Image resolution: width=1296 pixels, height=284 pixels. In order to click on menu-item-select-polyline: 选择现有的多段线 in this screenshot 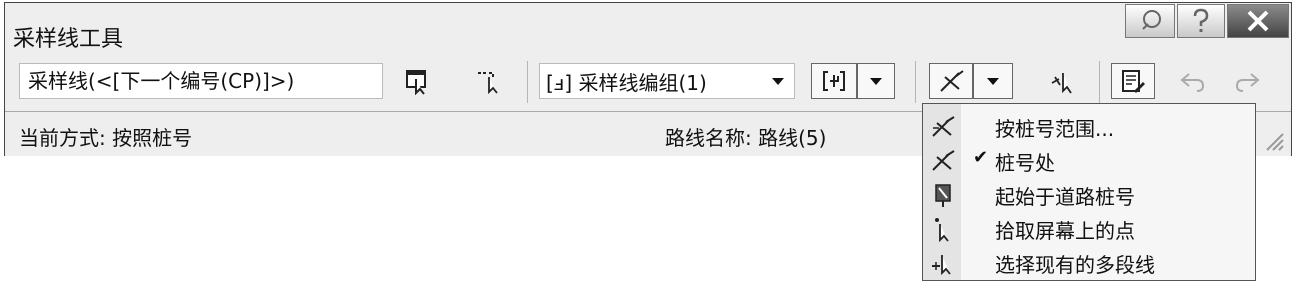, I will do `click(1089, 262)`.